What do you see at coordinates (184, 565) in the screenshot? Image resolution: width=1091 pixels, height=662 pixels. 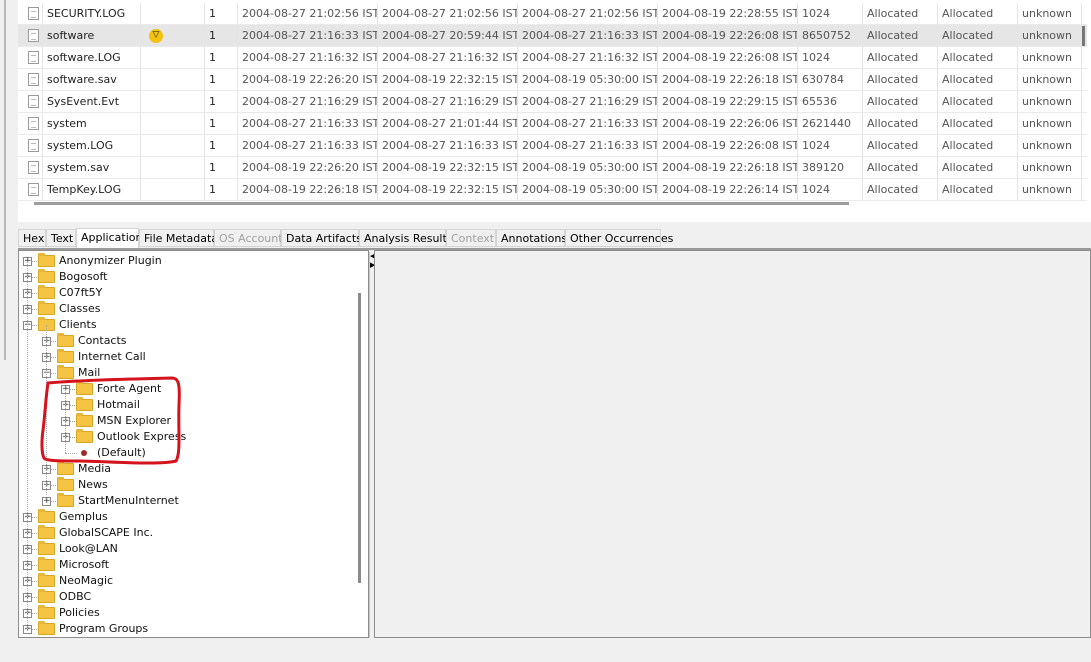 I see `tree-node: + Microsoft` at bounding box center [184, 565].